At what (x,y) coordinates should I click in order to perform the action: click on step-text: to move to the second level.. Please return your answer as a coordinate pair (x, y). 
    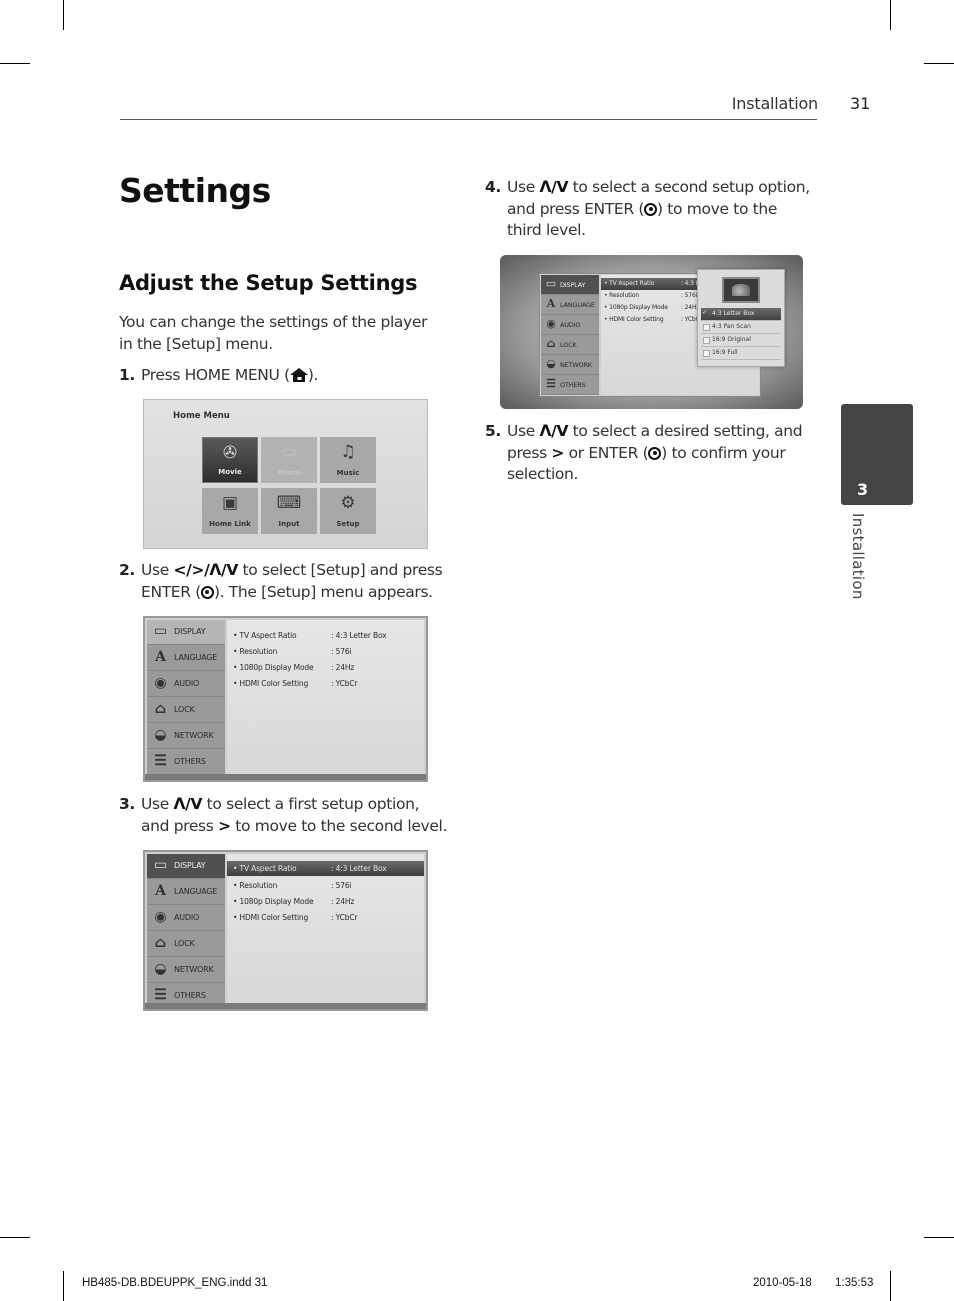
    Looking at the image, I should click on (339, 825).